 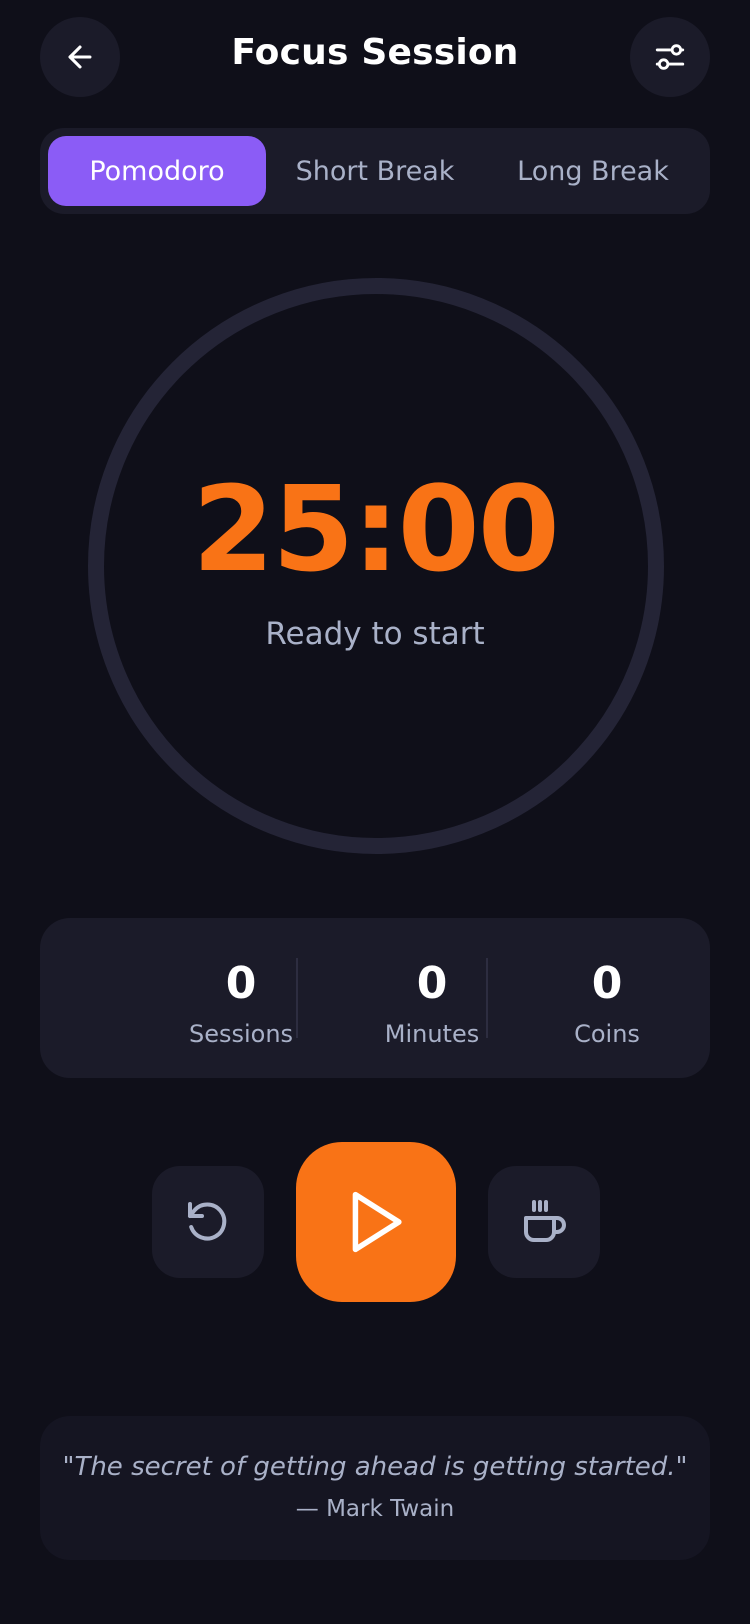 I want to click on timer-status: Ready to start, so click(x=375, y=634).